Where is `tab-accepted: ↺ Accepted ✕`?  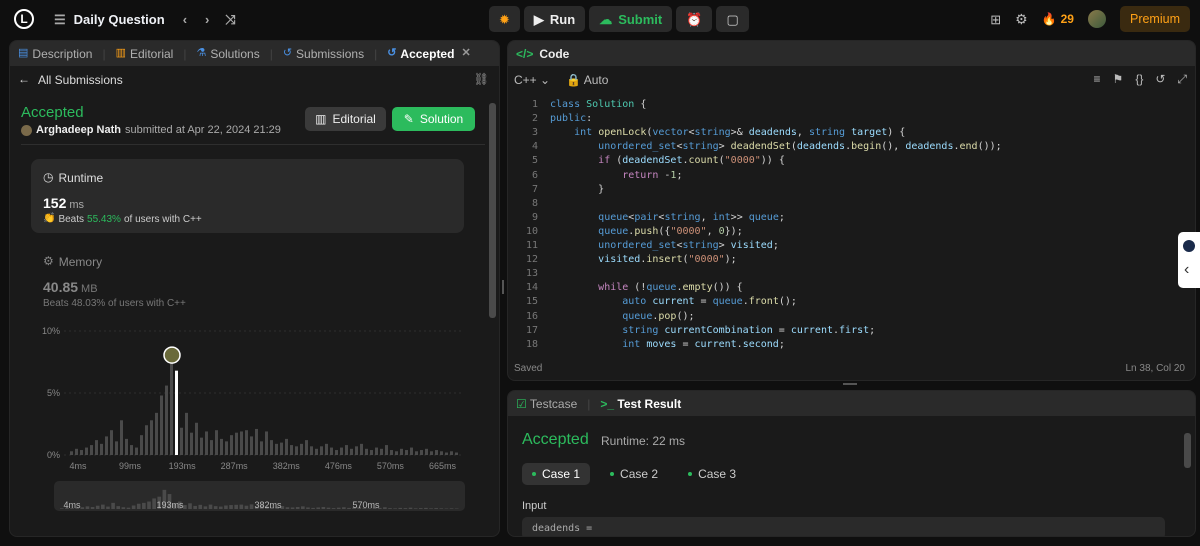 tab-accepted: ↺ Accepted ✕ is located at coordinates (428, 54).